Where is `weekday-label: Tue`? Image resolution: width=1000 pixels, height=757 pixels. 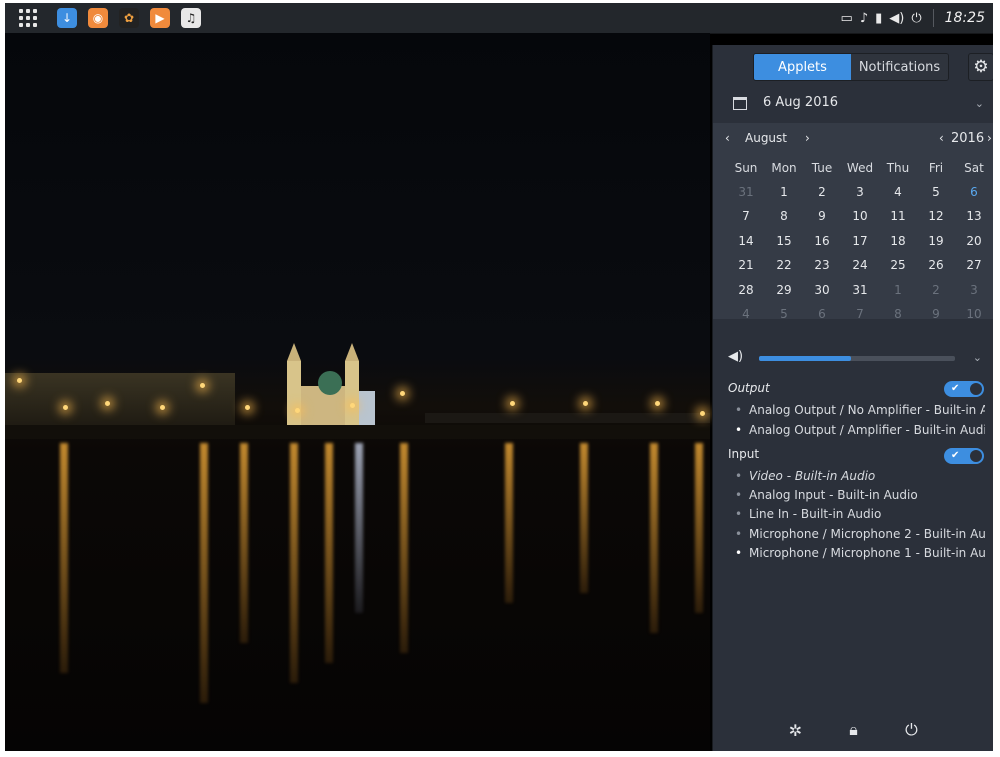
weekday-label: Tue is located at coordinates (822, 168).